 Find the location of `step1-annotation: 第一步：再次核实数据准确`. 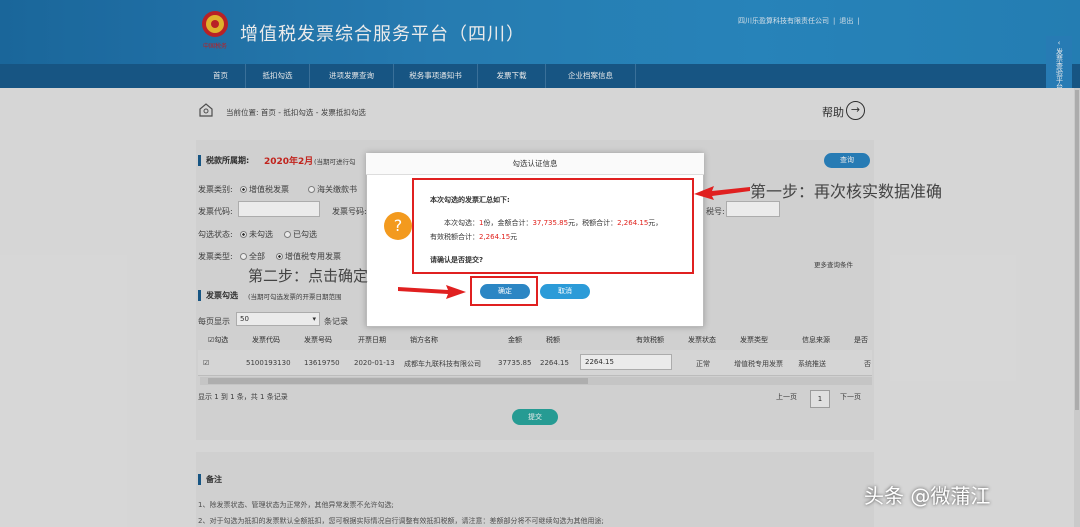

step1-annotation: 第一步：再次核实数据准确 is located at coordinates (846, 191).